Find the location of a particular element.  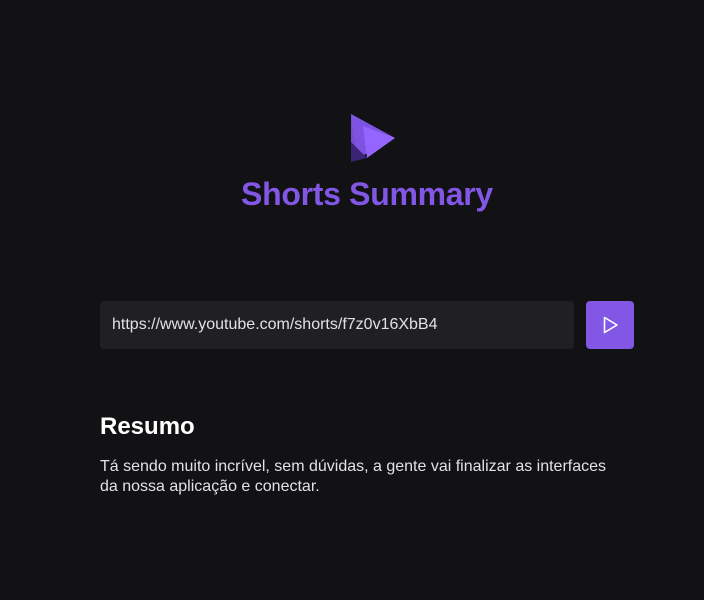

summary-heading: Resumo is located at coordinates (147, 426).